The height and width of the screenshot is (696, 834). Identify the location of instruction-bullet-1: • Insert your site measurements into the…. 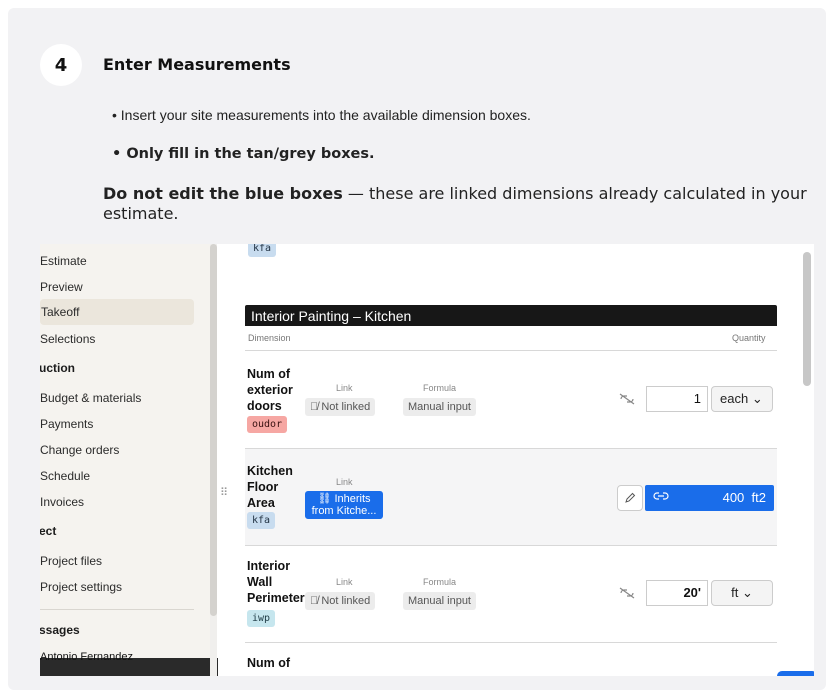
(321, 115).